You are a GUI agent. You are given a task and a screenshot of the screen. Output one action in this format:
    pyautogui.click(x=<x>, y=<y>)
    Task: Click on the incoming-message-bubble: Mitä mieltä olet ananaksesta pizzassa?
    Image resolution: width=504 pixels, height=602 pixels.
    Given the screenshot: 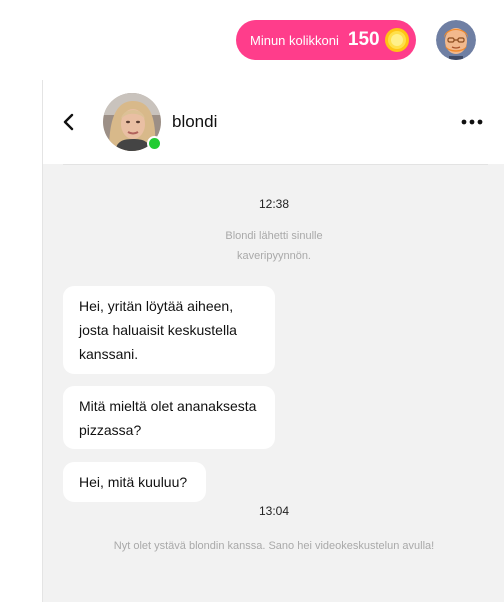 What is the action you would take?
    pyautogui.click(x=169, y=417)
    